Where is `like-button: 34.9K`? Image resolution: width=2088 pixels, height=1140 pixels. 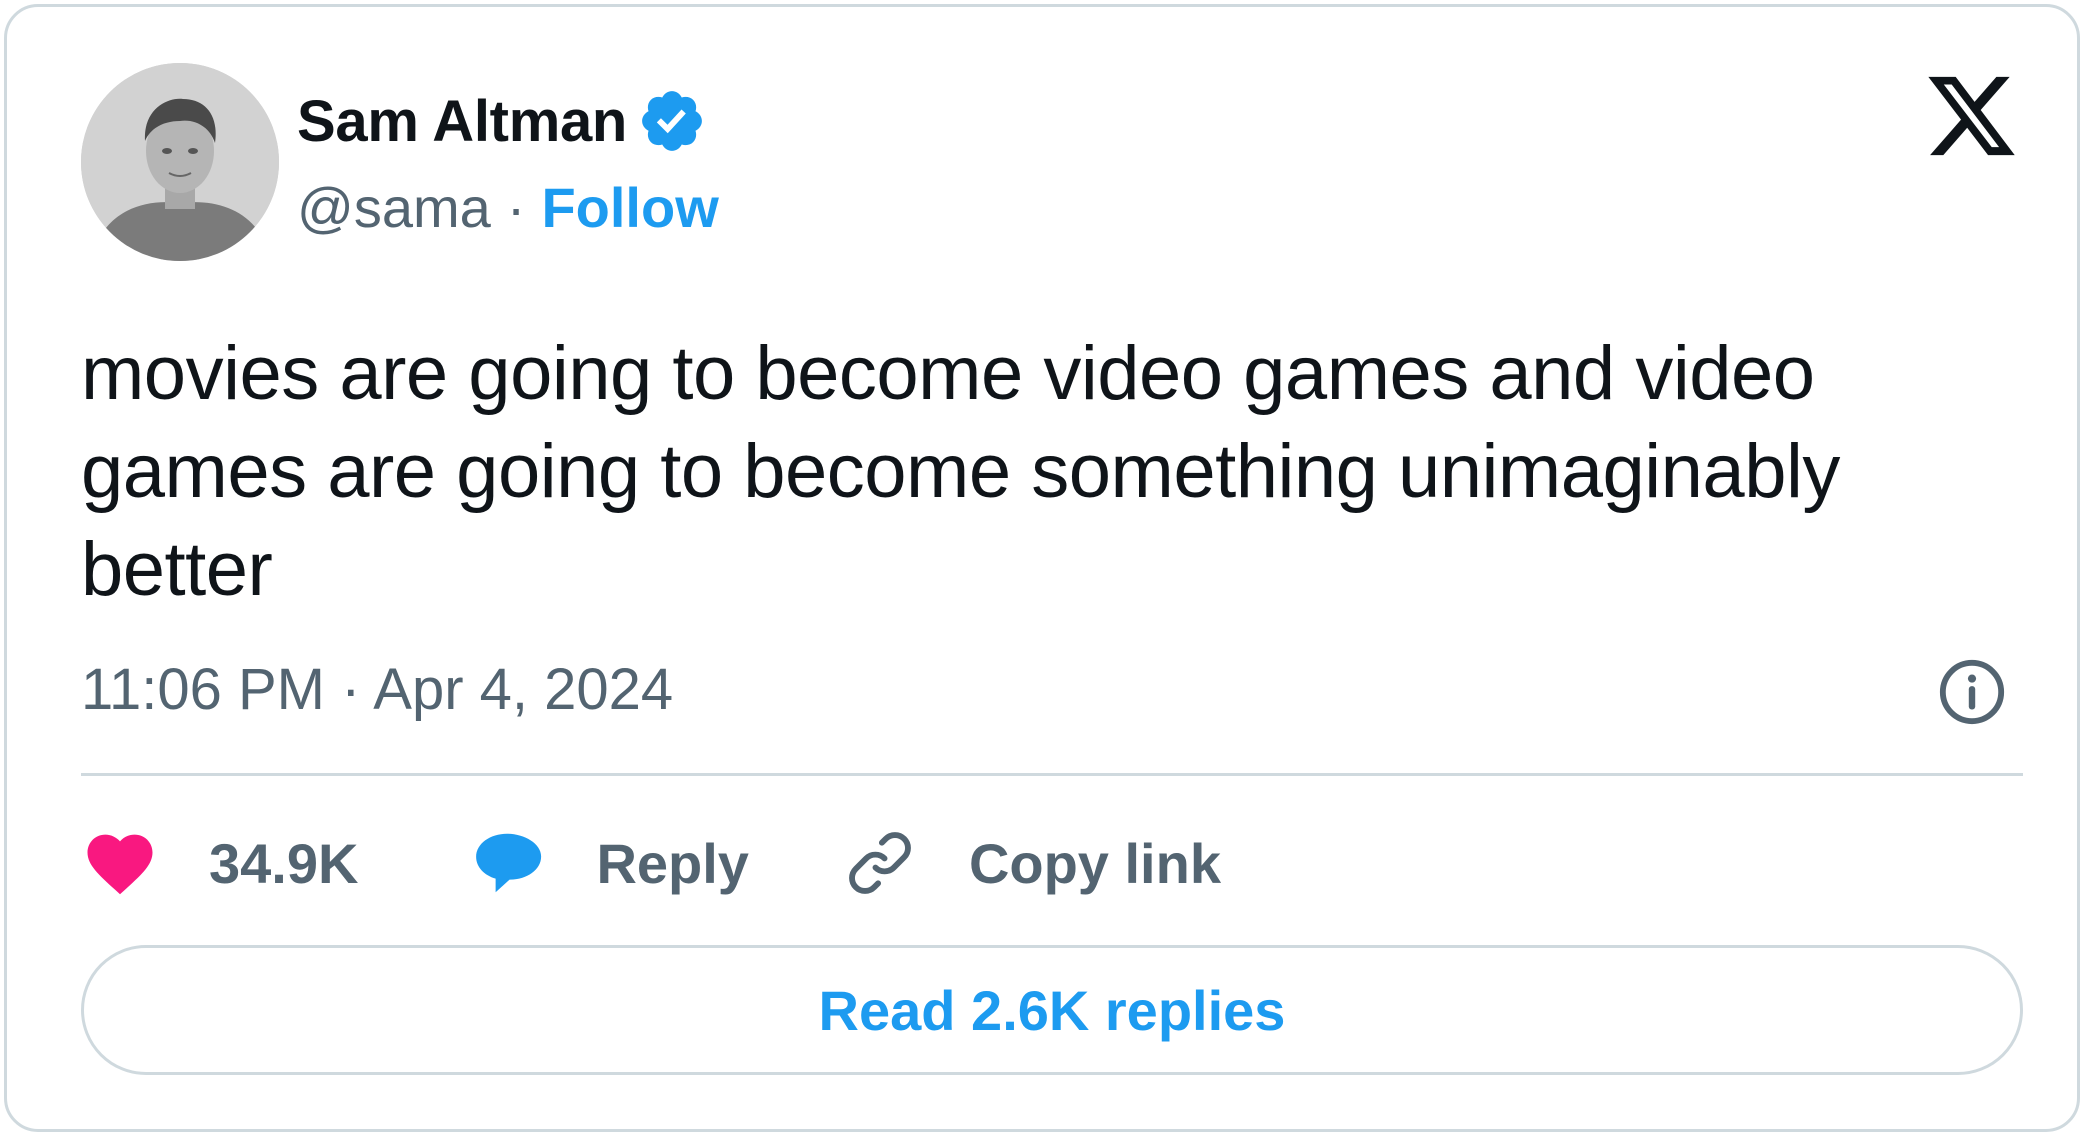 like-button: 34.9K is located at coordinates (219, 863).